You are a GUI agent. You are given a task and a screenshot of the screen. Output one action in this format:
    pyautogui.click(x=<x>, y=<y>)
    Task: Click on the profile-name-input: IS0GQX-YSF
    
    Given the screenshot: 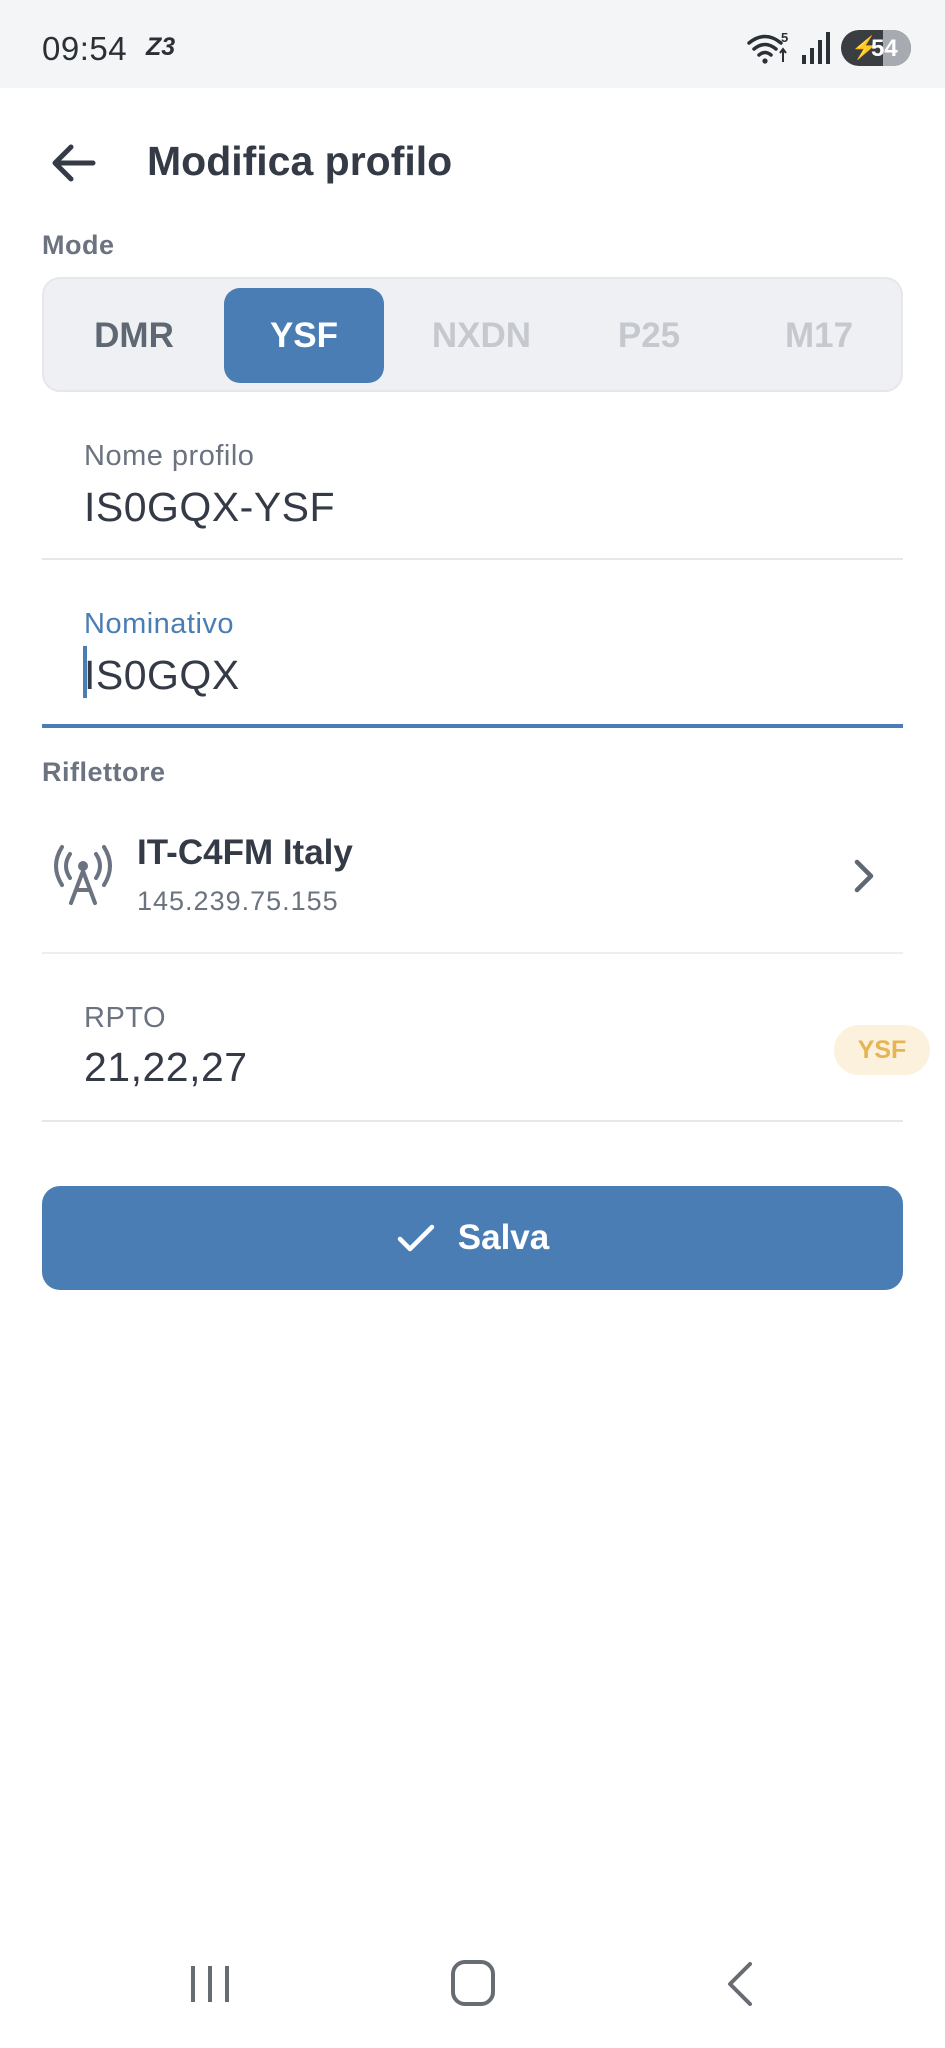 What is the action you would take?
    pyautogui.click(x=209, y=507)
    